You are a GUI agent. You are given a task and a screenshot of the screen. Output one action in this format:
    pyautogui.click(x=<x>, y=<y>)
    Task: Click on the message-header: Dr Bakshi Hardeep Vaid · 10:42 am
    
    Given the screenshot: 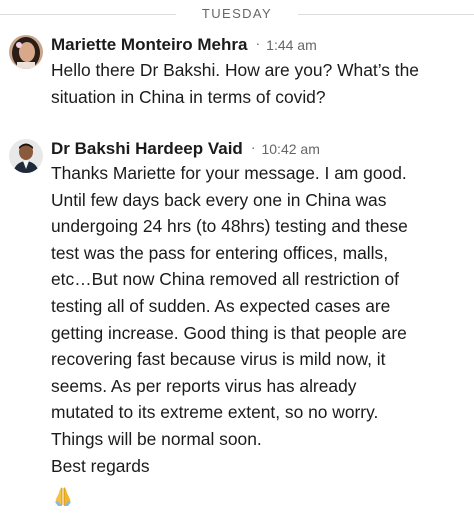 What is the action you would take?
    pyautogui.click(x=185, y=150)
    